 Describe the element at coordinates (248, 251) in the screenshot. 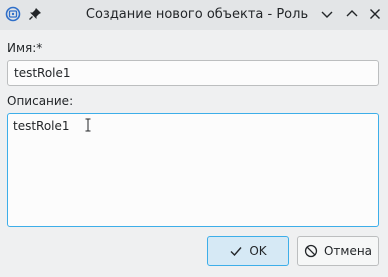

I see `ok-button: OK` at that location.